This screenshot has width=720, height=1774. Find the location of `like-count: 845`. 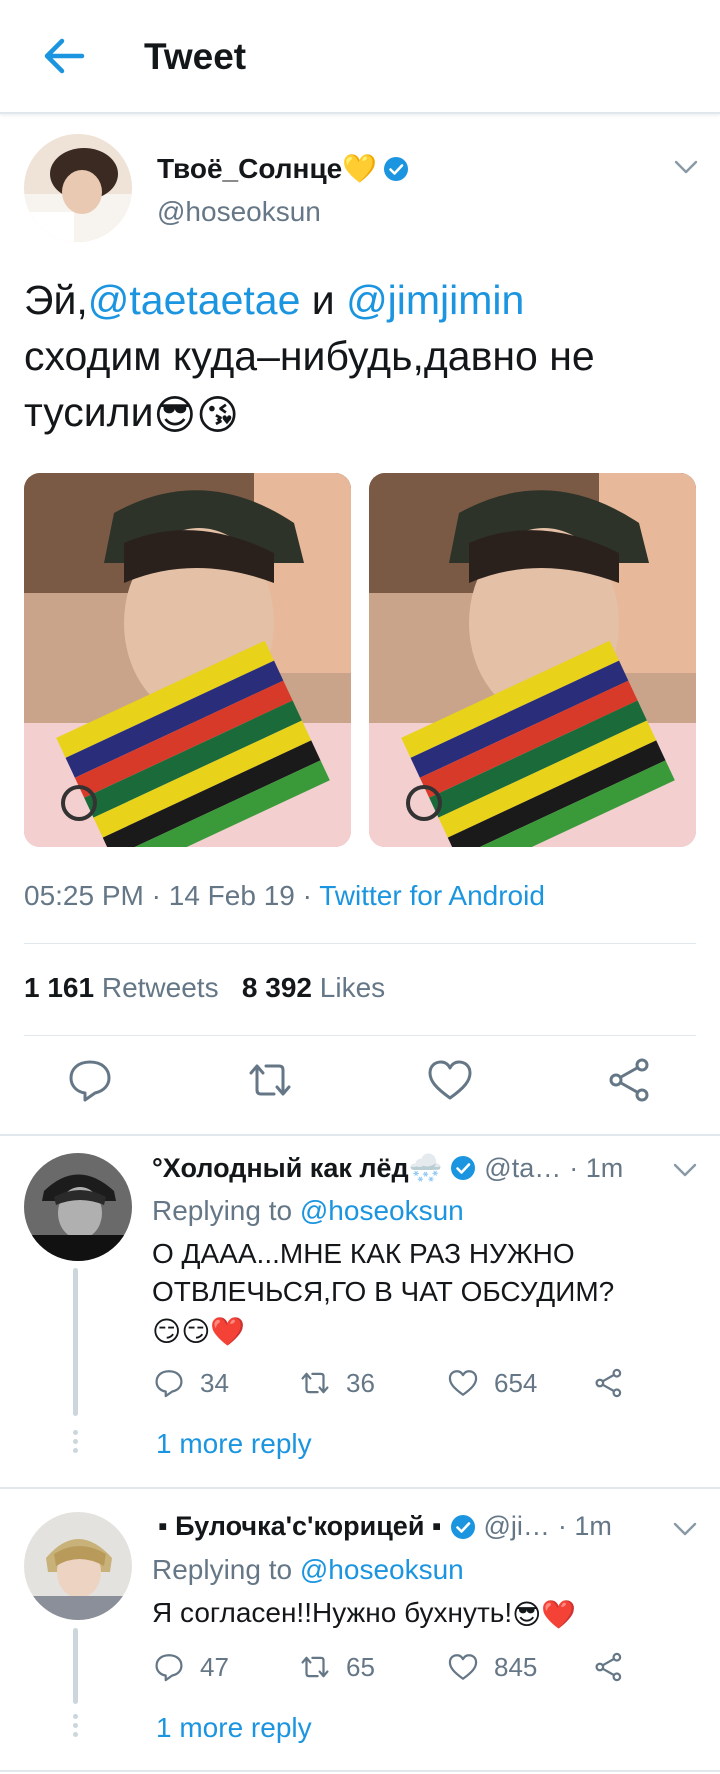

like-count: 845 is located at coordinates (516, 1666).